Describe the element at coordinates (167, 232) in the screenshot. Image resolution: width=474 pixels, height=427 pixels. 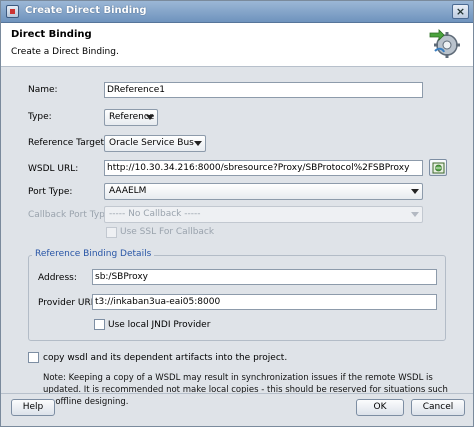
I see `use-ssl-callback-label: Use SSL For Callback` at that location.